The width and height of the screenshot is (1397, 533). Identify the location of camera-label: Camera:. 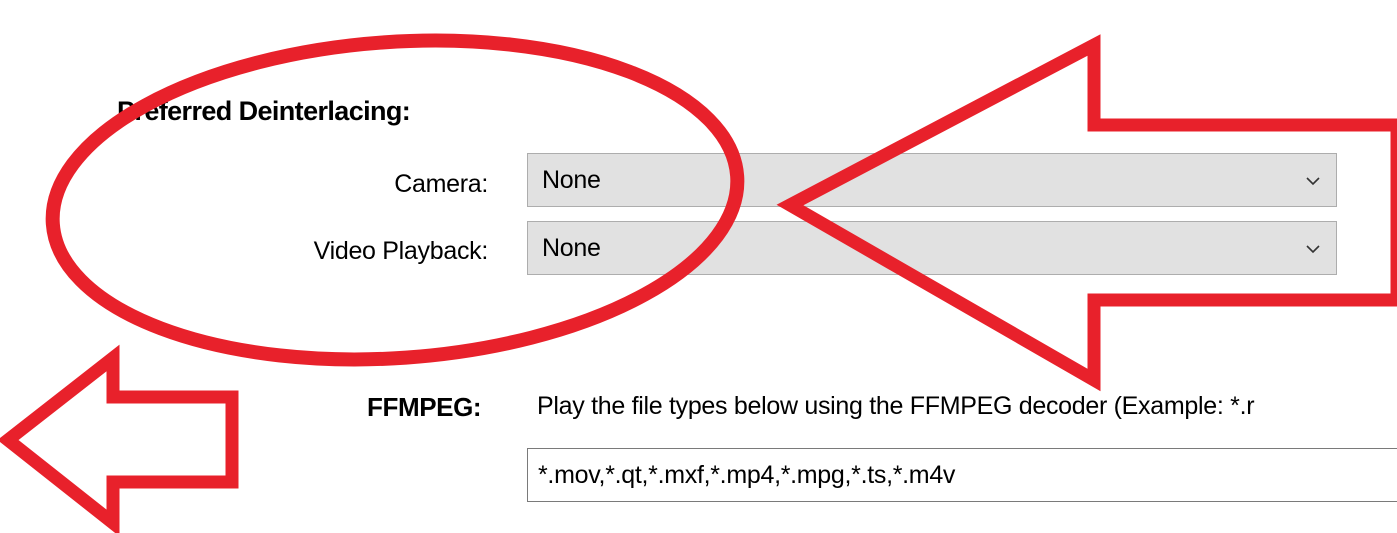
(441, 184).